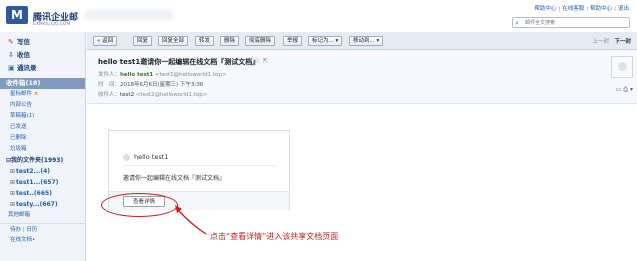 The height and width of the screenshot is (261, 637). I want to click on arrow-line, so click(192, 222).